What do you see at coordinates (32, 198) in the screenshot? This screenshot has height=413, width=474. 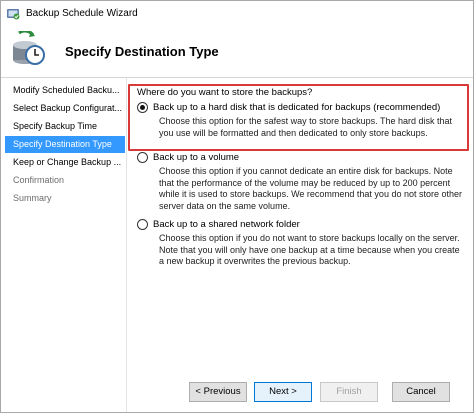 I see `sidebar-item-summary: Summary` at bounding box center [32, 198].